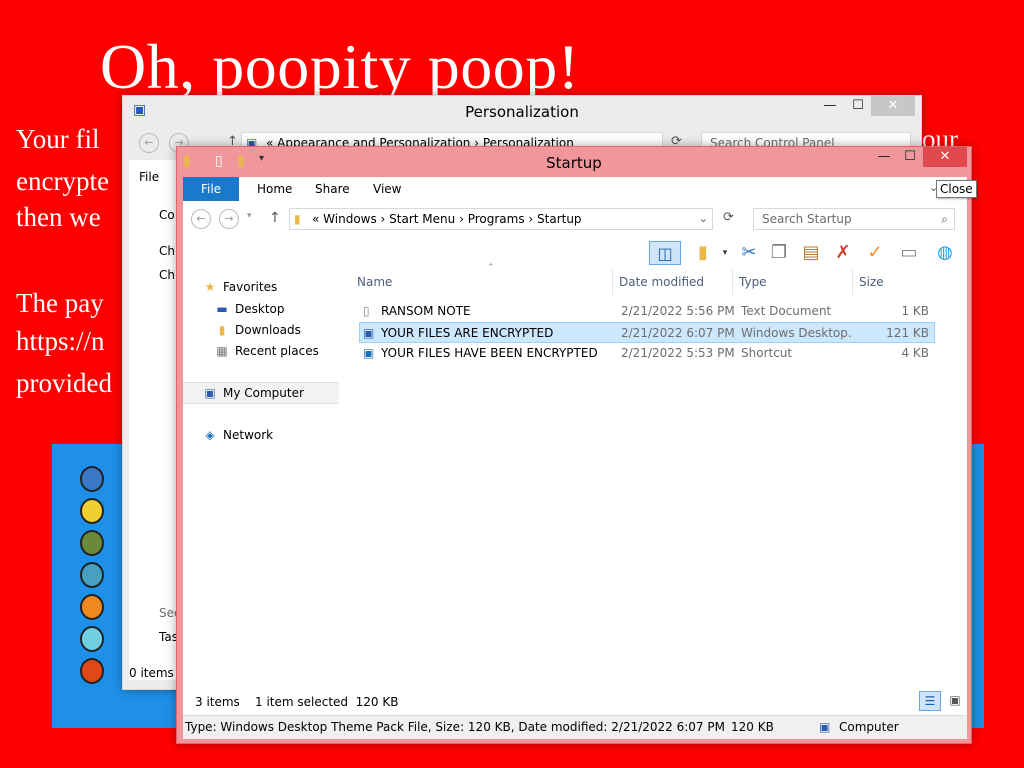 The image size is (1024, 768). I want to click on nav-favorites-label: Favorites, so click(250, 287).